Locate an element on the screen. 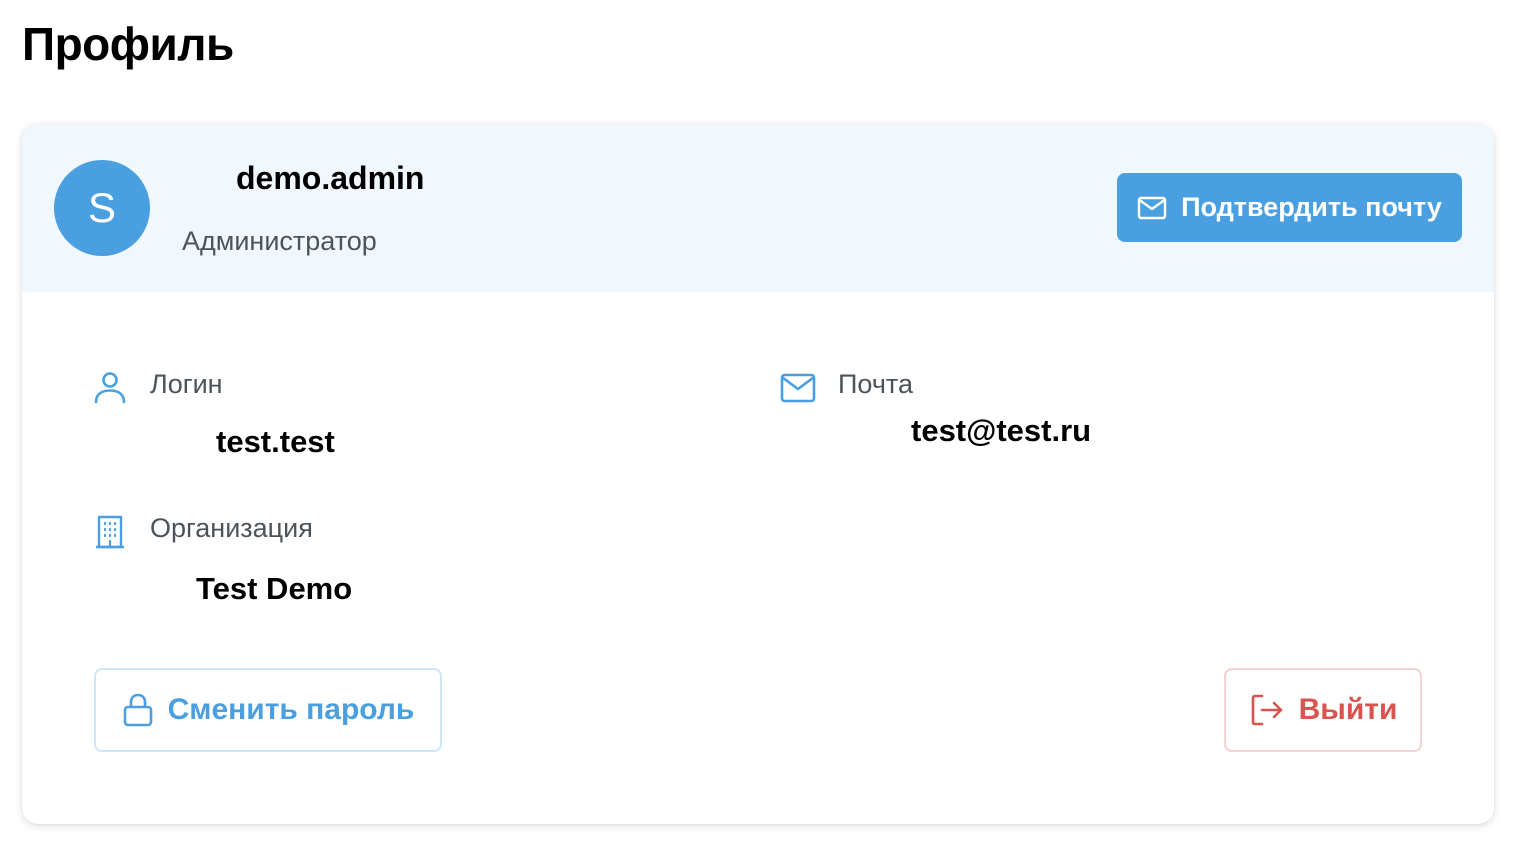 This screenshot has width=1518, height=856. organization-value: Test Demo is located at coordinates (274, 588).